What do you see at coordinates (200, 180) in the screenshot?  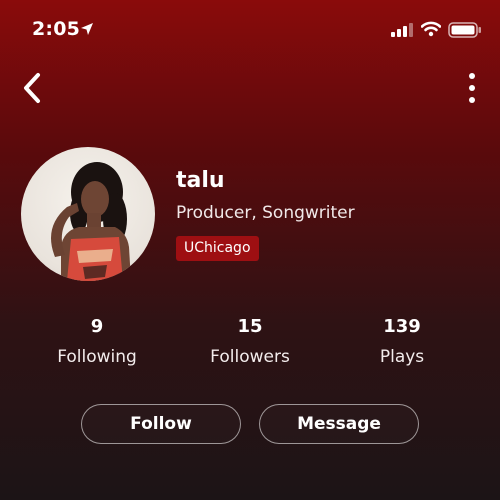 I see `profile-name: talu` at bounding box center [200, 180].